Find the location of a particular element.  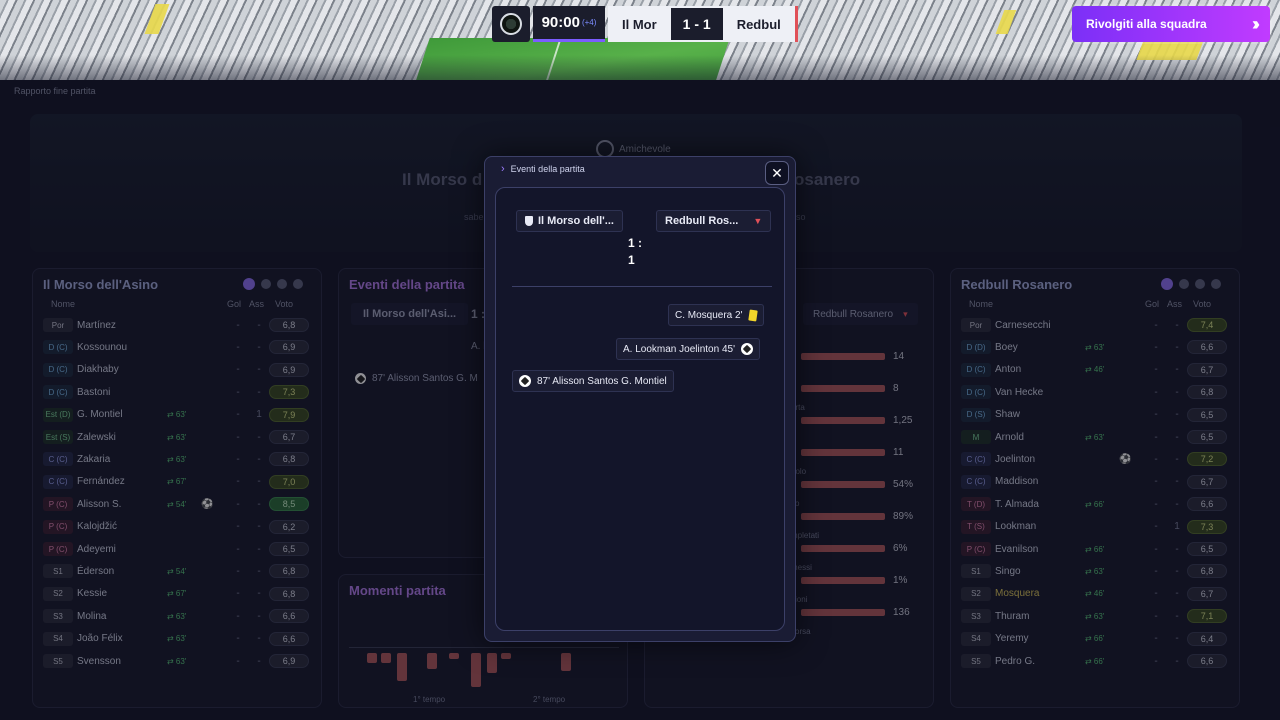

crest-icon is located at coordinates (511, 24).